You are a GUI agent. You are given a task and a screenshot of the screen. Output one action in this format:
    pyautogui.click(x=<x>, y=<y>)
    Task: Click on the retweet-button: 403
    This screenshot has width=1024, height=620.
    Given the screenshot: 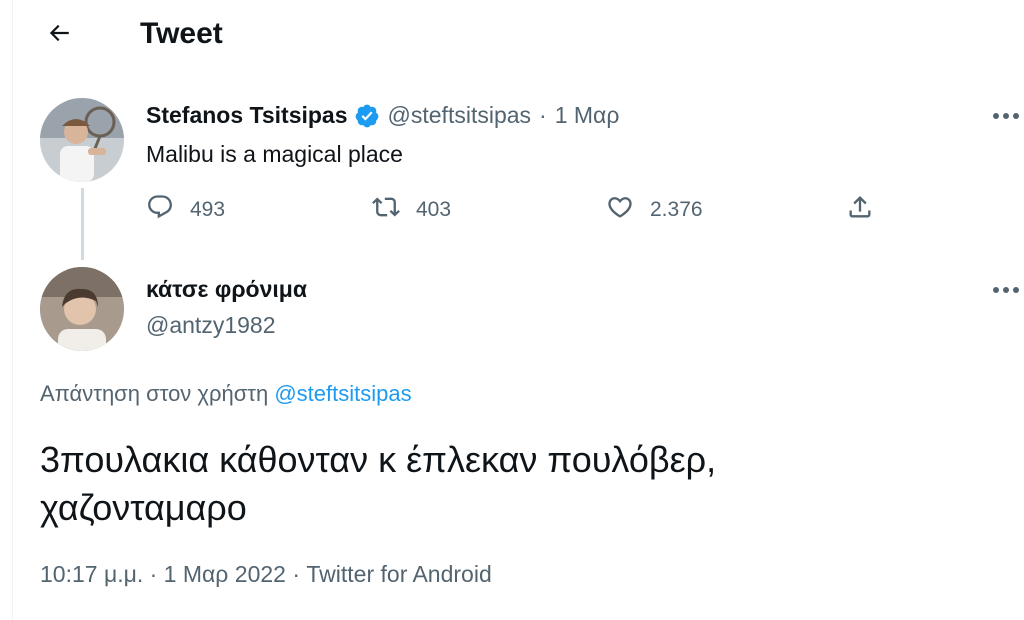 What is the action you would take?
    pyautogui.click(x=411, y=210)
    